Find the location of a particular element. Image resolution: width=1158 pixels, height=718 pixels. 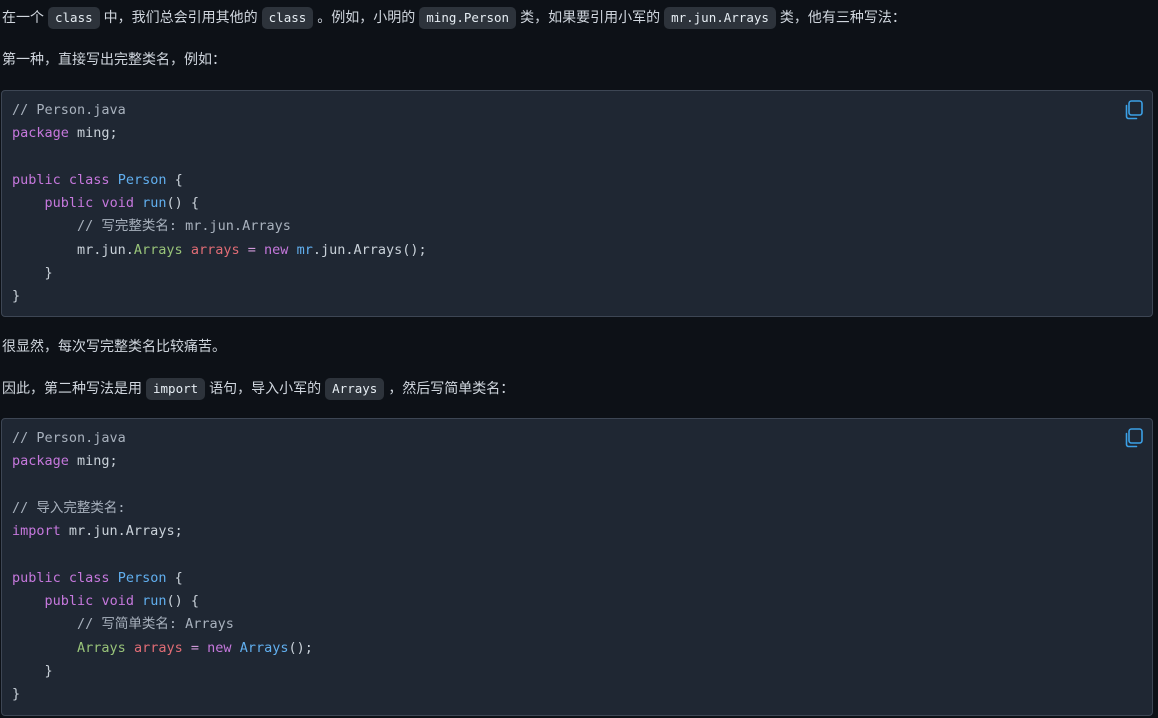

code-token-comment: // 导入完整类名: is located at coordinates (69, 507).